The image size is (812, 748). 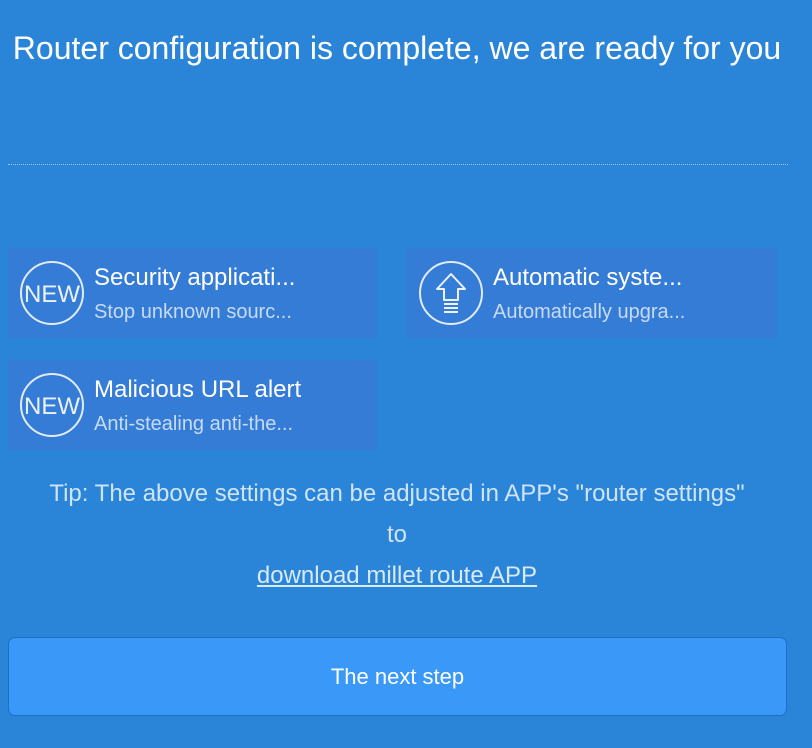 What do you see at coordinates (198, 389) in the screenshot?
I see `feature-title: Malicious URL alert` at bounding box center [198, 389].